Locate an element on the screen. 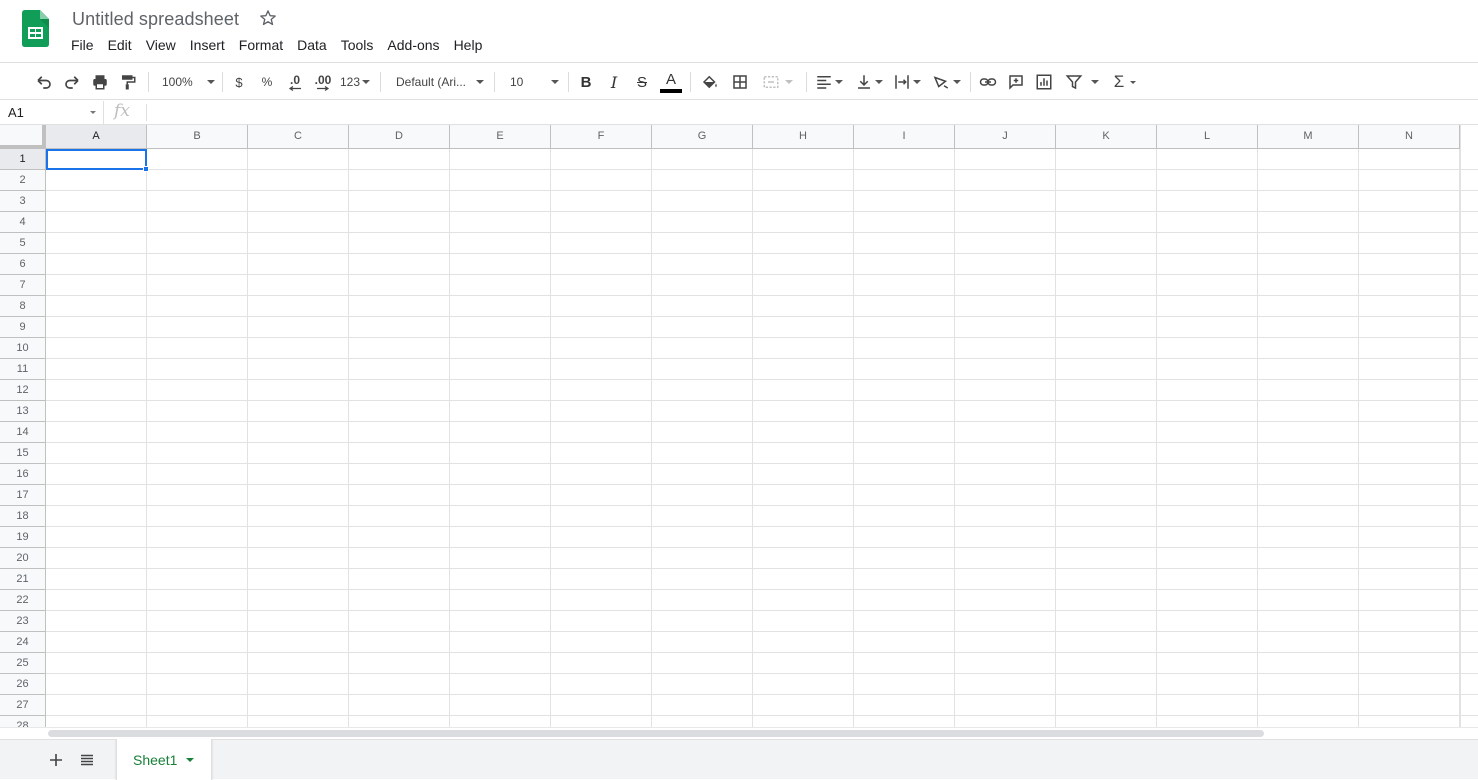 This screenshot has width=1478, height=780. row-header-12: 12 is located at coordinates (23, 390).